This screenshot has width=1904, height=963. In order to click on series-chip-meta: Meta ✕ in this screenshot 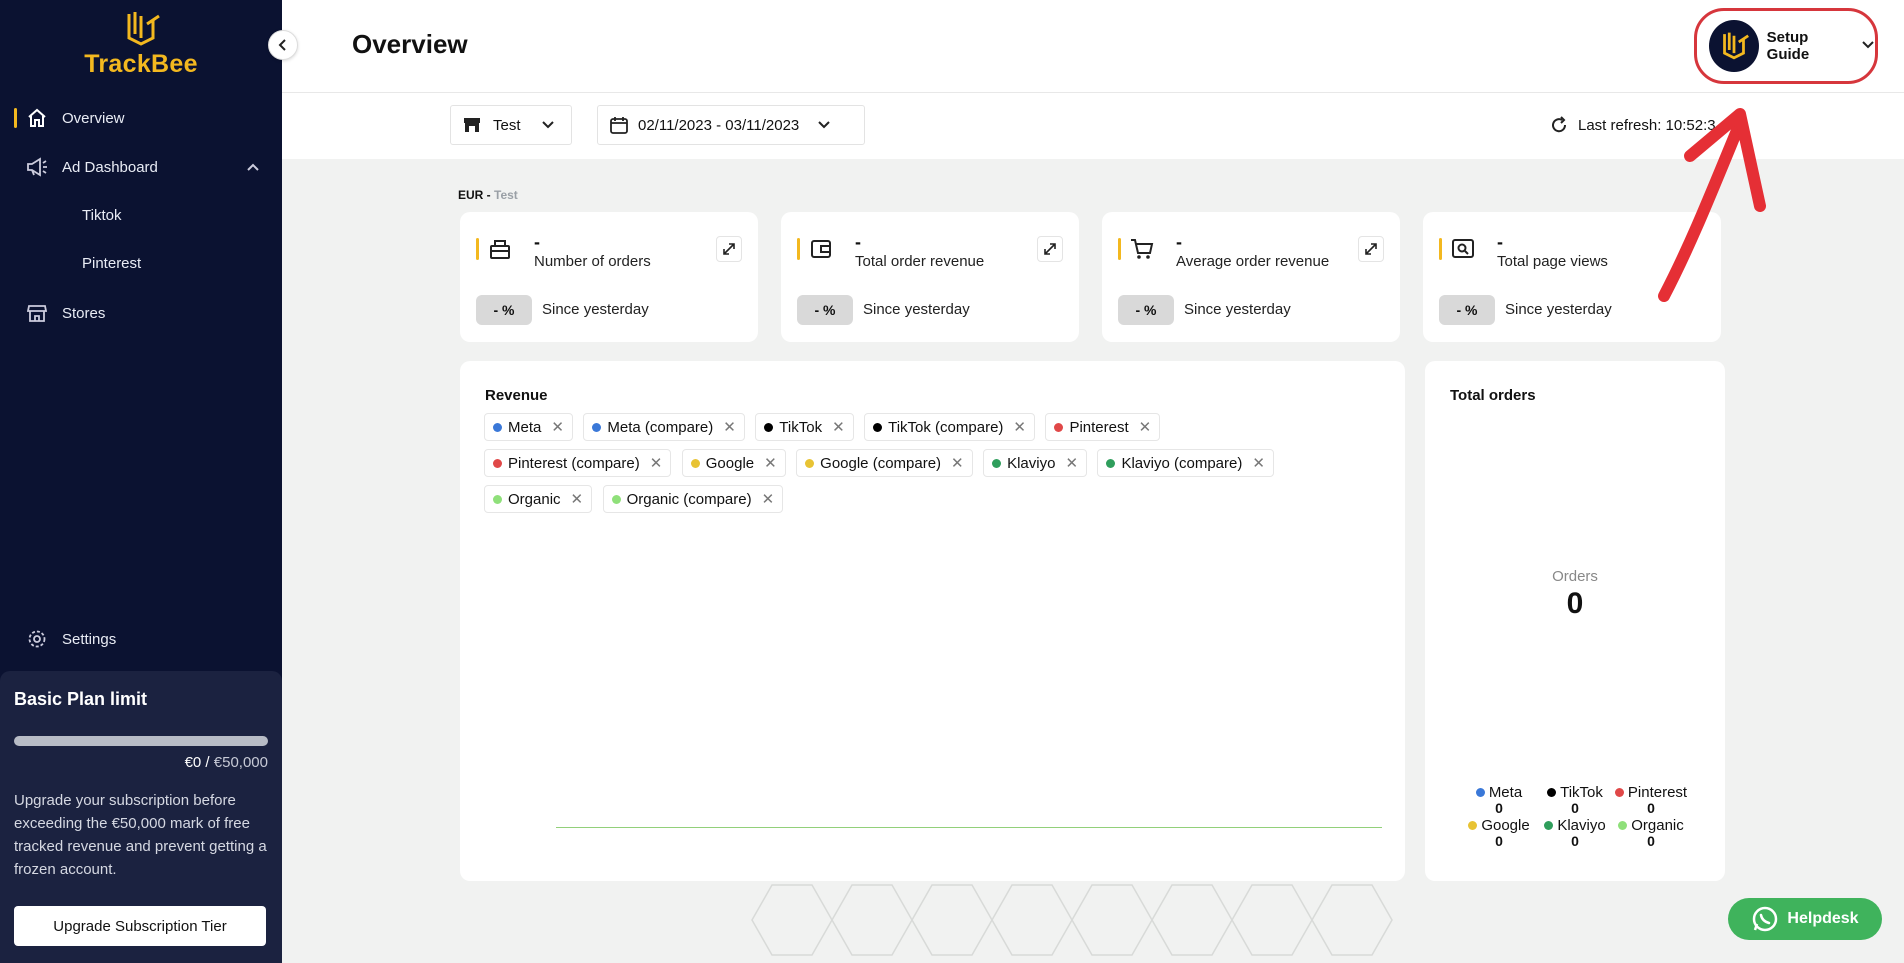, I will do `click(528, 427)`.